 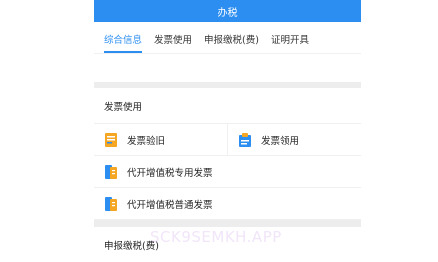 I want to click on vat-ordinary-invoice-icon, so click(x=111, y=203).